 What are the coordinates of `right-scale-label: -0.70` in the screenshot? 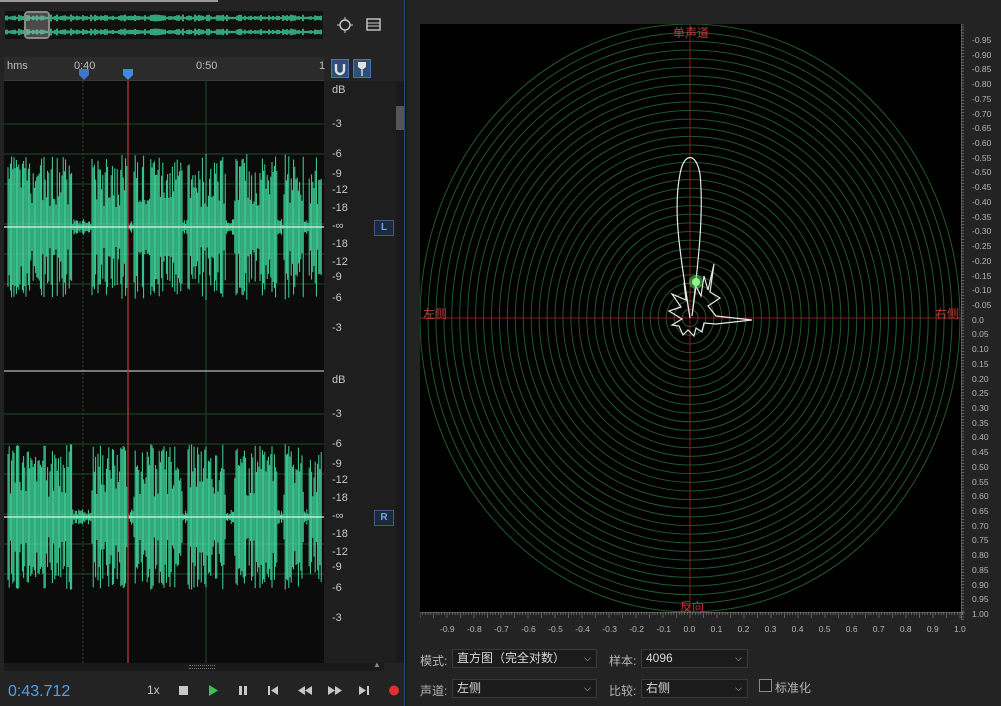 It's located at (982, 113).